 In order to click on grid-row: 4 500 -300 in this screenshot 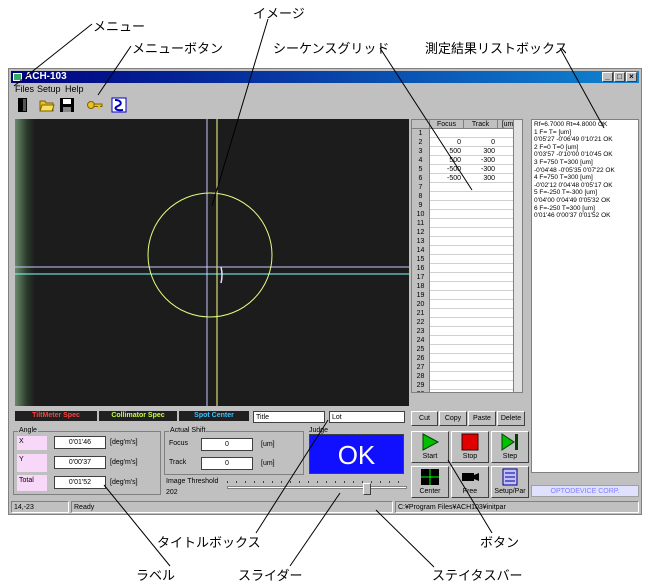, I will do `click(466, 160)`.